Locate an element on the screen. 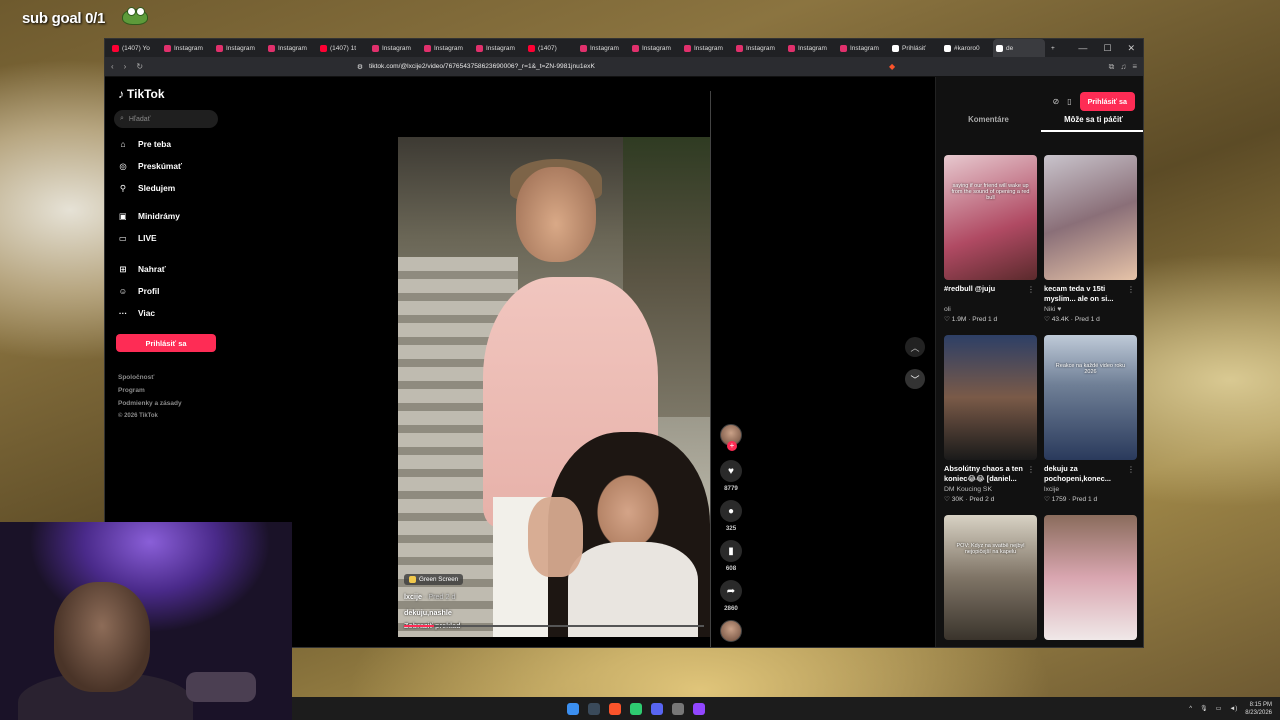  header-login-button: Prihlásiť sa is located at coordinates (1107, 101).